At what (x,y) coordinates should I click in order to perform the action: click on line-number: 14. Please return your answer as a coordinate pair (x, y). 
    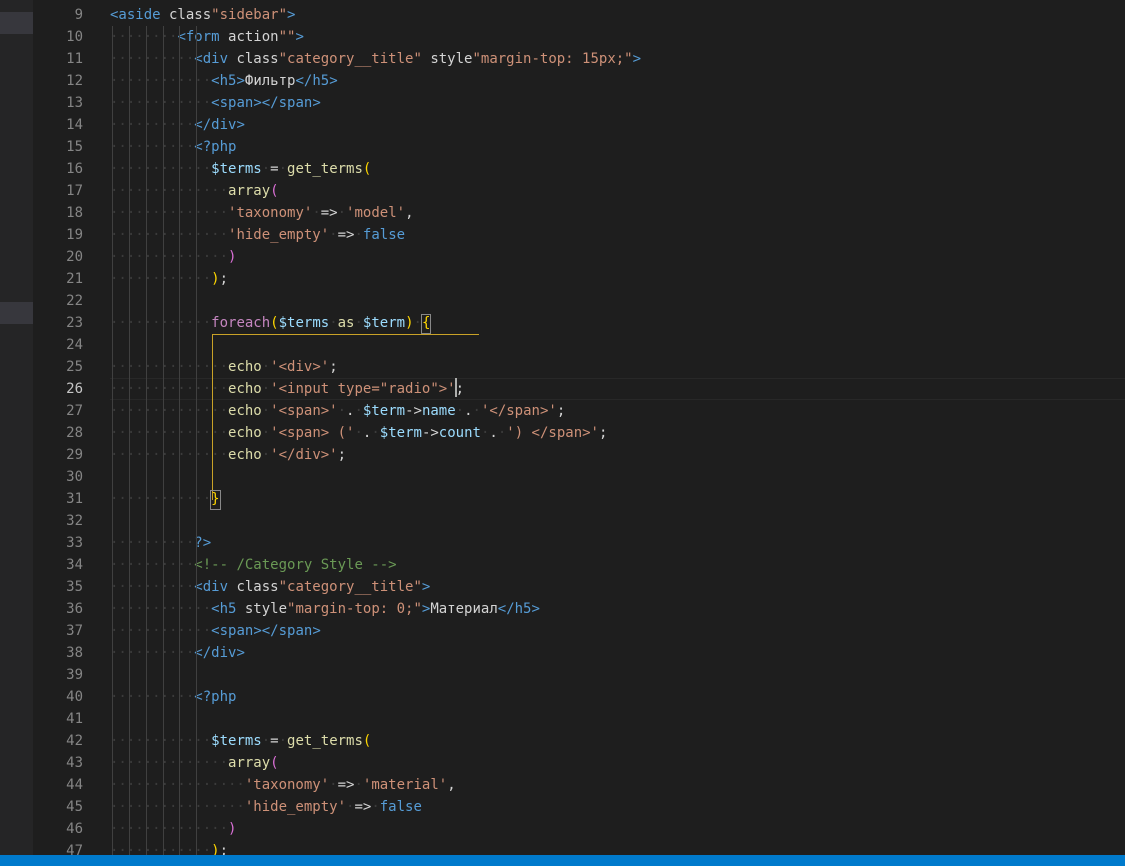
    Looking at the image, I should click on (74, 125).